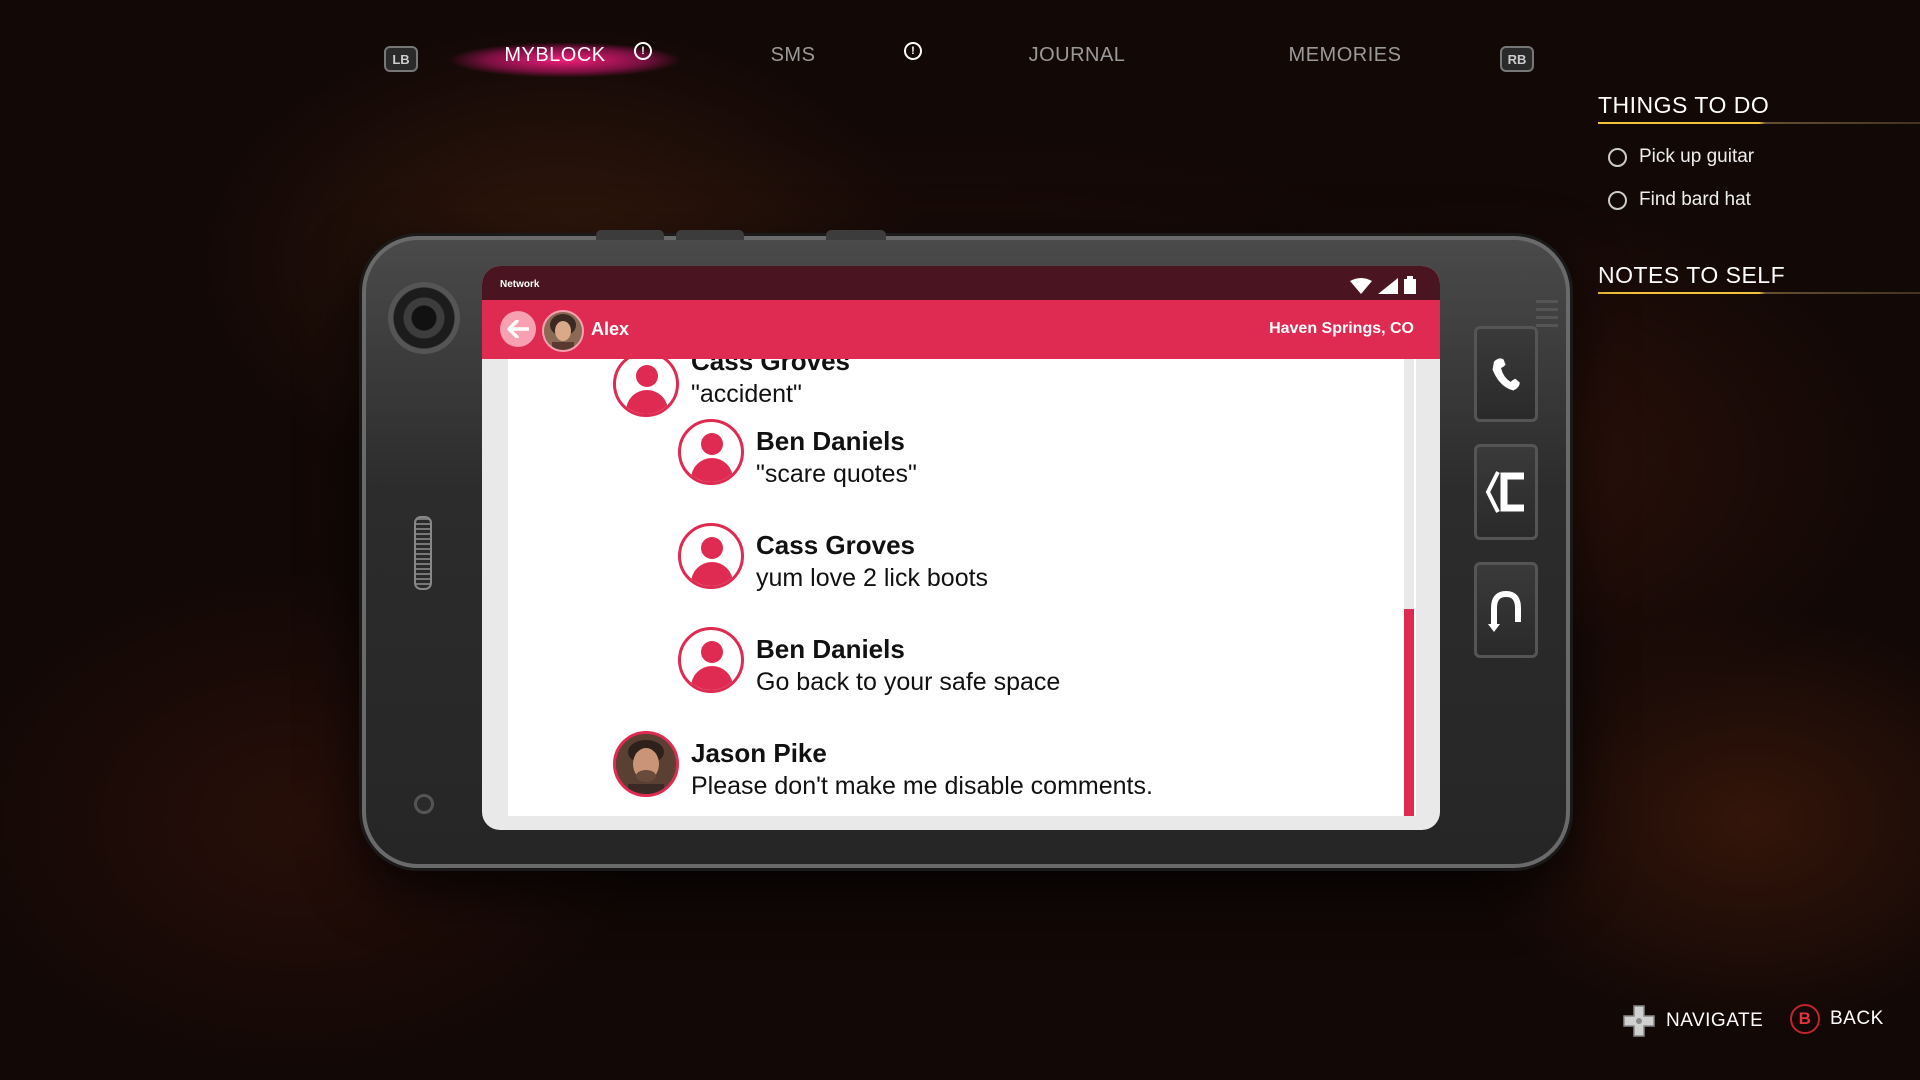 Image resolution: width=1920 pixels, height=1080 pixels. Describe the element at coordinates (643, 51) in the screenshot. I see `myblock-alert-icon: !` at that location.